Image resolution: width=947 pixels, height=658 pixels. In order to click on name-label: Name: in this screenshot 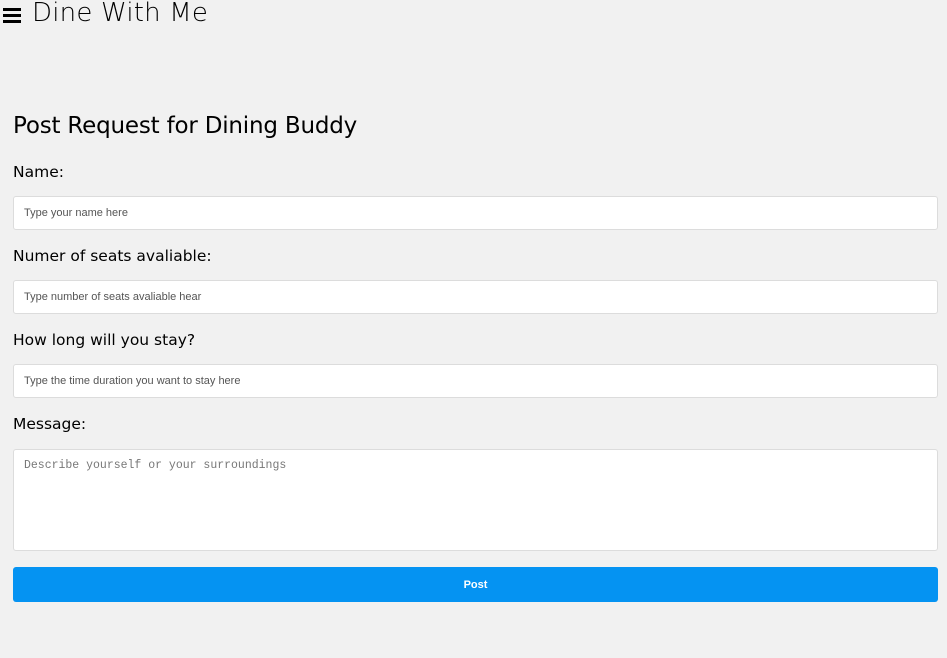, I will do `click(38, 172)`.